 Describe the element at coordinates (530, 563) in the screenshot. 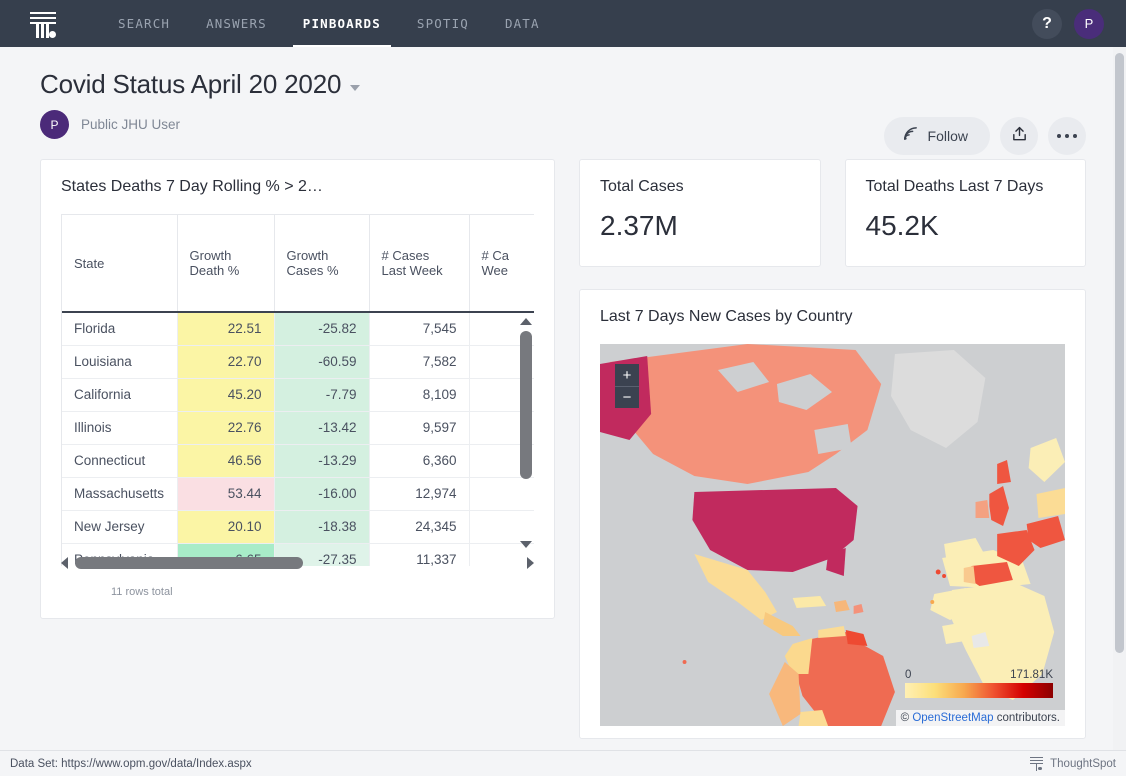

I see `scroll-right-arrow-icon` at that location.